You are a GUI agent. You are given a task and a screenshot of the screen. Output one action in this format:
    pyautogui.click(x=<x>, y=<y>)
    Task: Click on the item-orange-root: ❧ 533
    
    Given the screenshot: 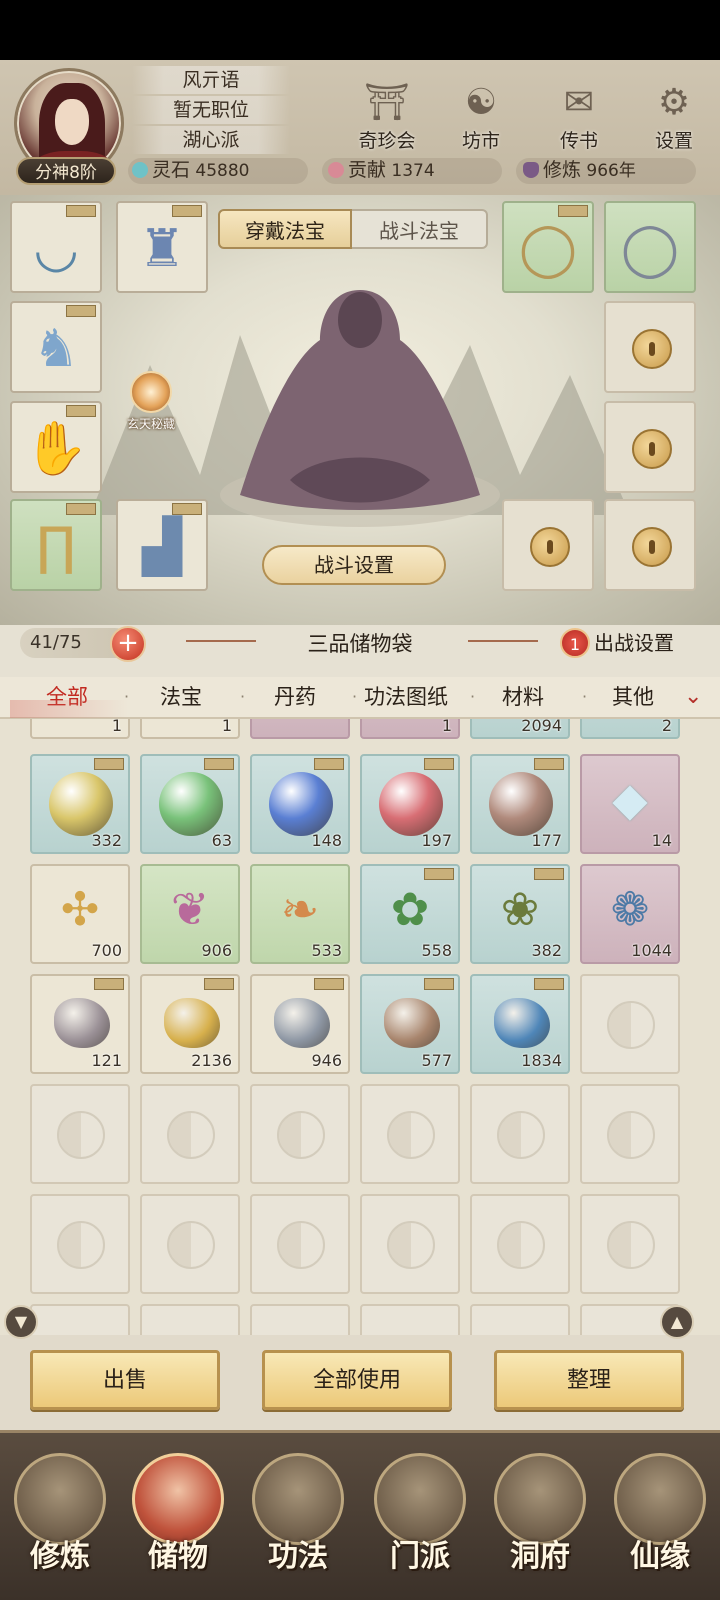 What is the action you would take?
    pyautogui.click(x=300, y=914)
    